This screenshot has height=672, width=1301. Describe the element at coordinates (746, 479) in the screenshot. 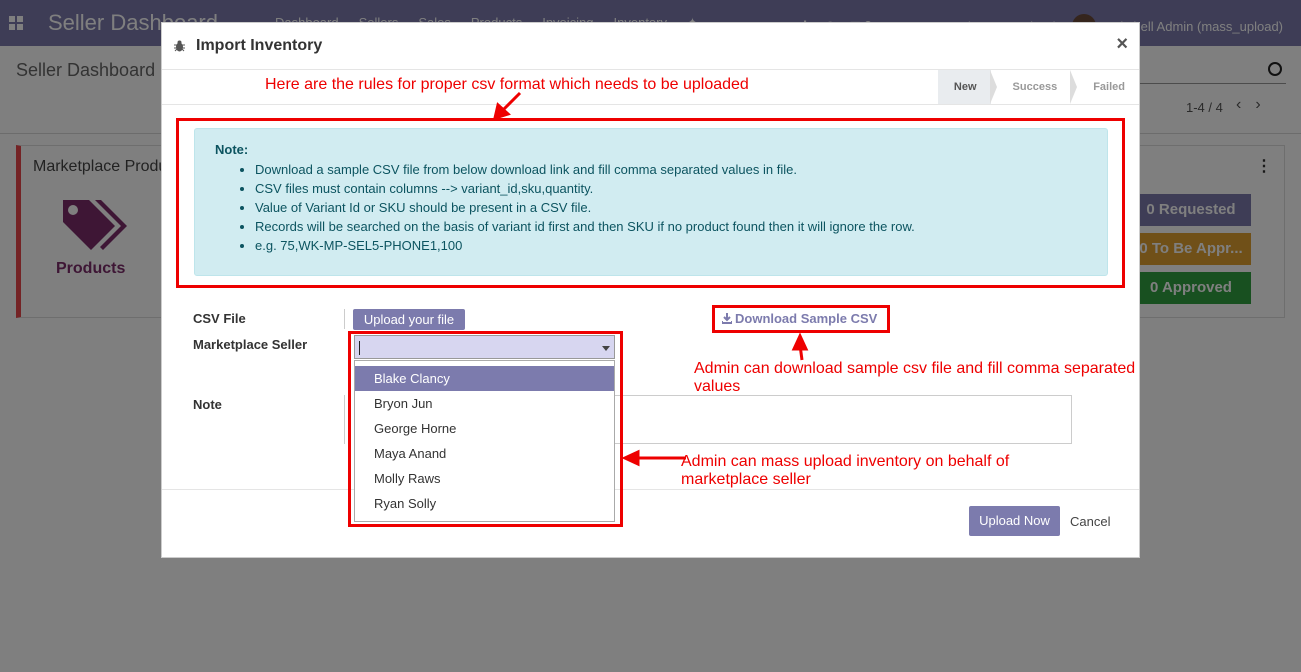

I see `annotation-seller-text-2: marketplace seller` at that location.